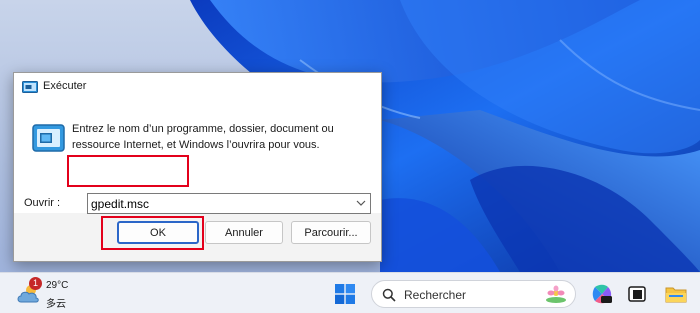 This screenshot has height=313, width=700. Describe the element at coordinates (128, 171) in the screenshot. I see `highlight-command-input` at that location.